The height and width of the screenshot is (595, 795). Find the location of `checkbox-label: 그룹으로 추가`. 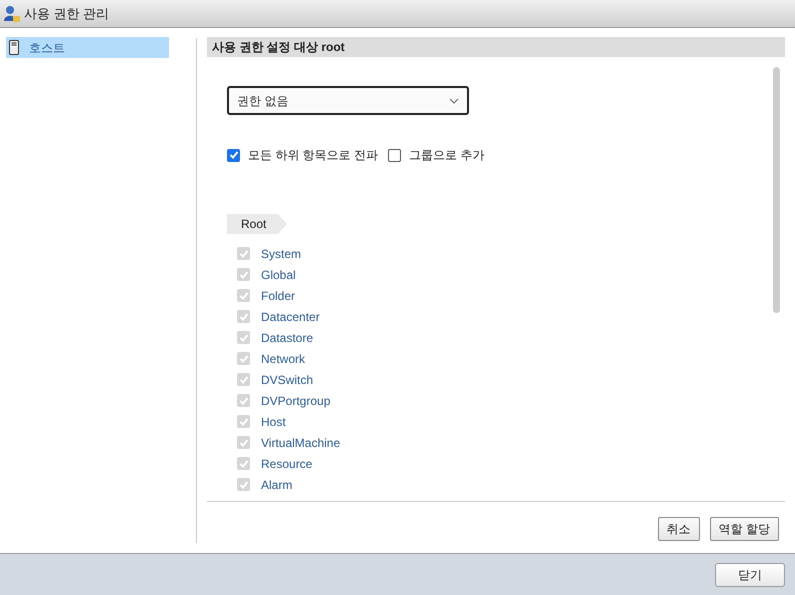

checkbox-label: 그룹으로 추가 is located at coordinates (446, 155).